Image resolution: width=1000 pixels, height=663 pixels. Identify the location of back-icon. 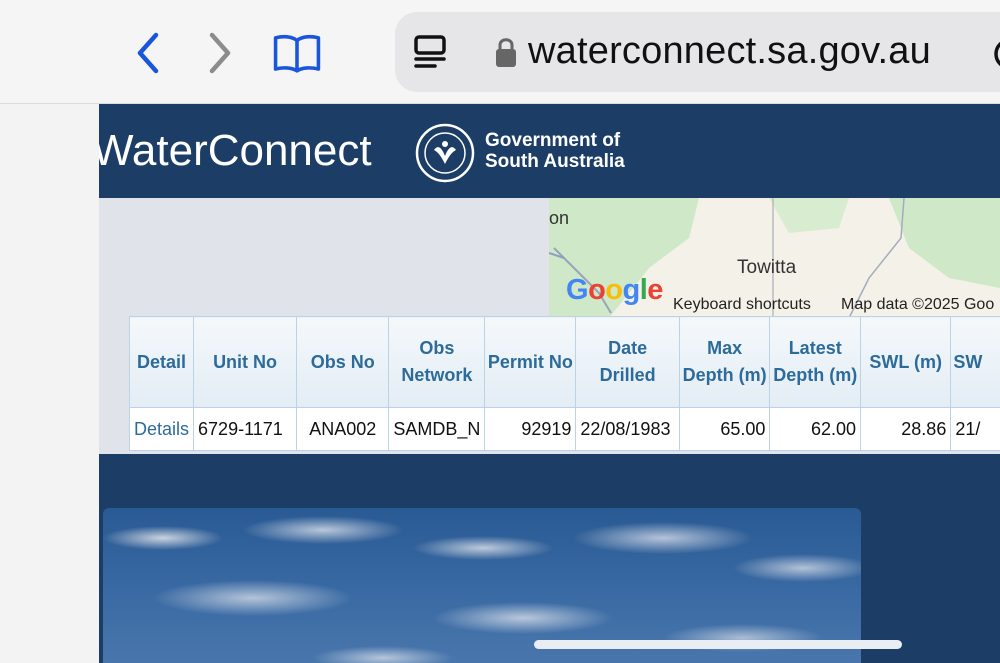
(148, 53).